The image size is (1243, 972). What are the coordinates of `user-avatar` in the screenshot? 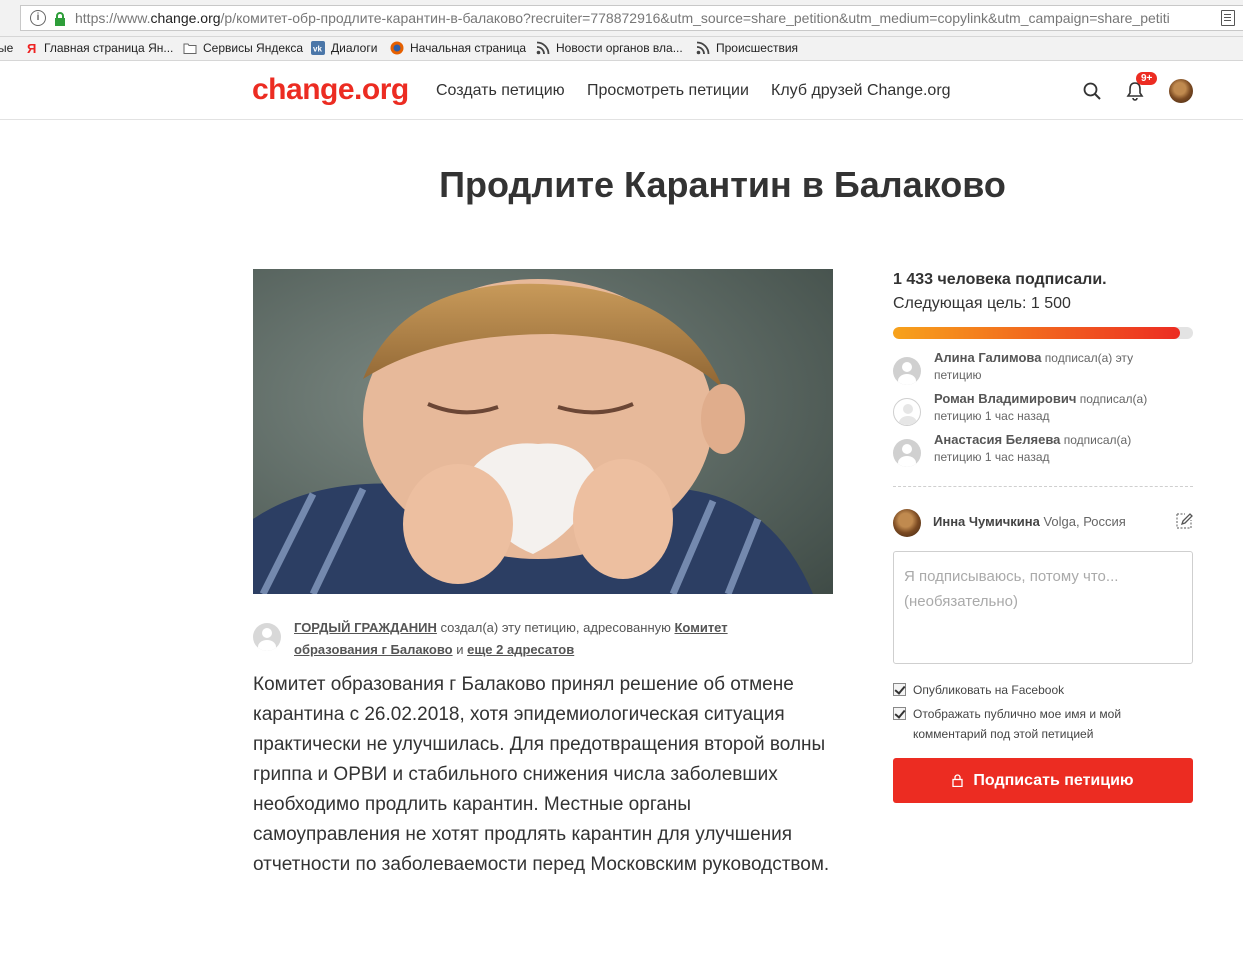 It's located at (1181, 91).